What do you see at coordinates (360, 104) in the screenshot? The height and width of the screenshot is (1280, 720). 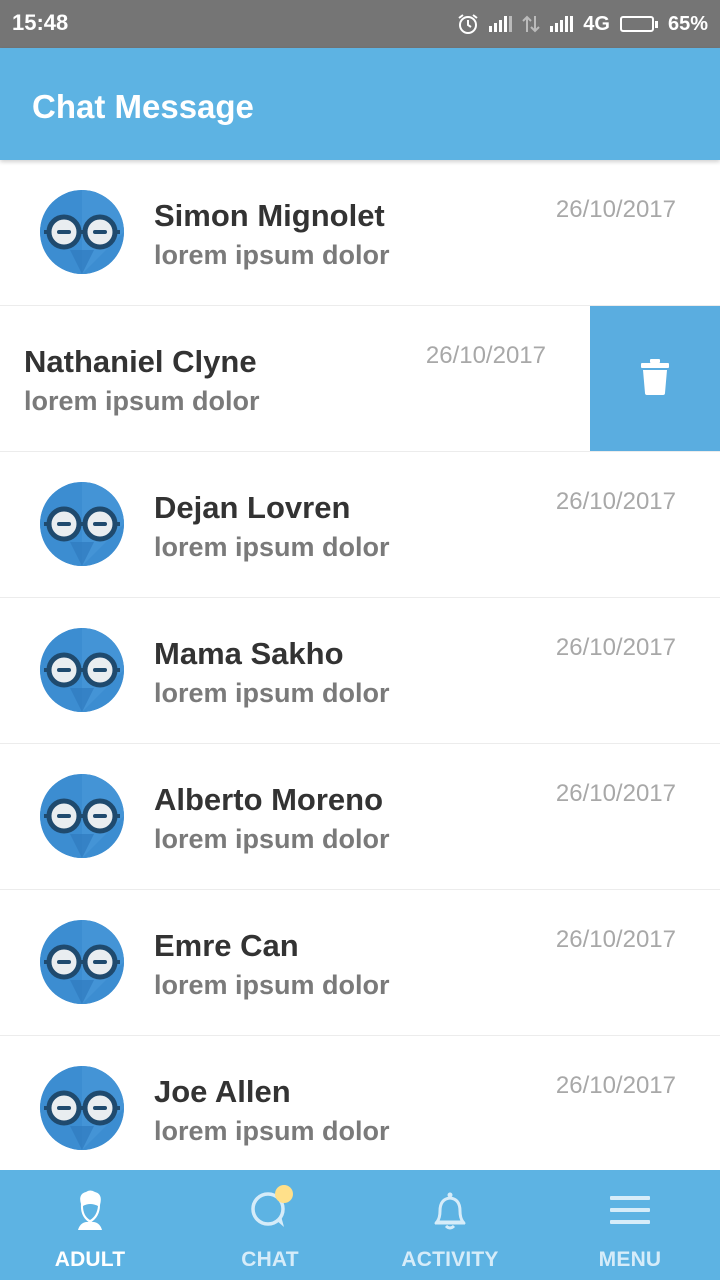 I see `app-bar: Chat Message` at bounding box center [360, 104].